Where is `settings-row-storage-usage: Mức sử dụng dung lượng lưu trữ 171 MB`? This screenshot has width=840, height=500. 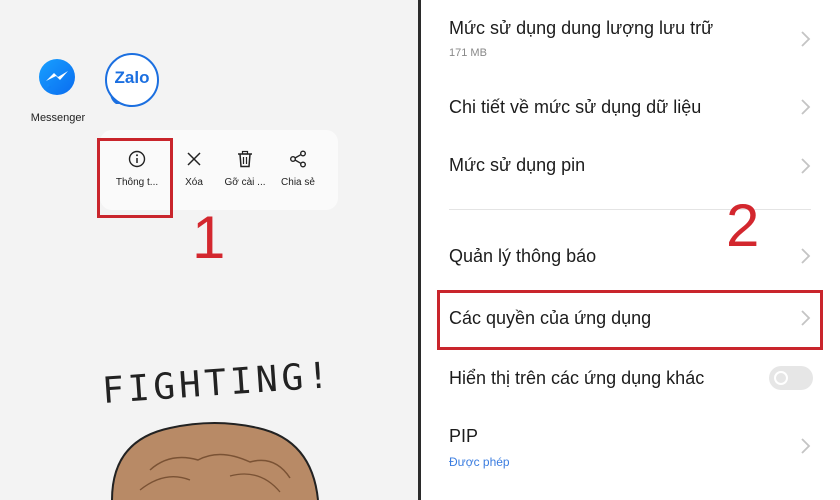 settings-row-storage-usage: Mức sử dụng dung lượng lưu trữ 171 MB is located at coordinates (630, 37).